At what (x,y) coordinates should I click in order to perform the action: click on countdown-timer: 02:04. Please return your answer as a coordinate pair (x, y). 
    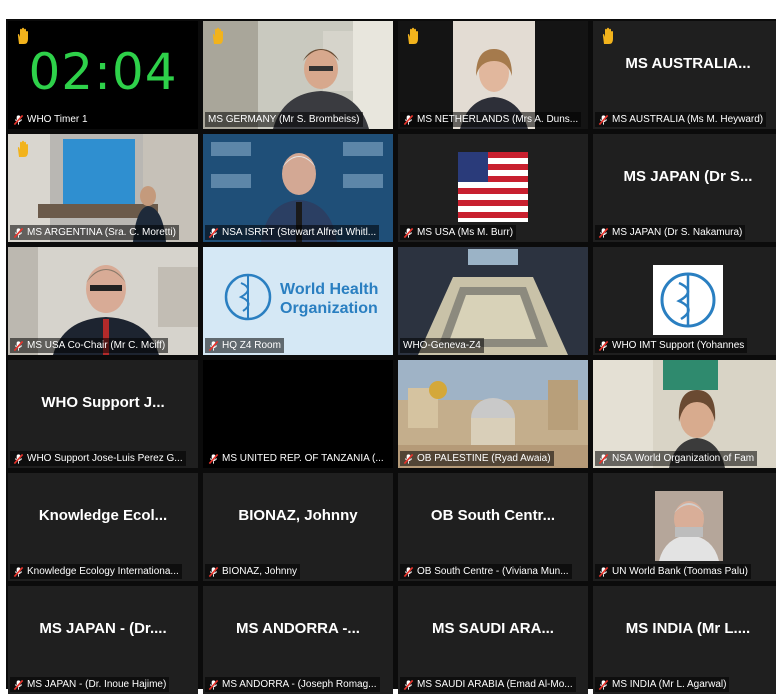
    Looking at the image, I should click on (103, 72).